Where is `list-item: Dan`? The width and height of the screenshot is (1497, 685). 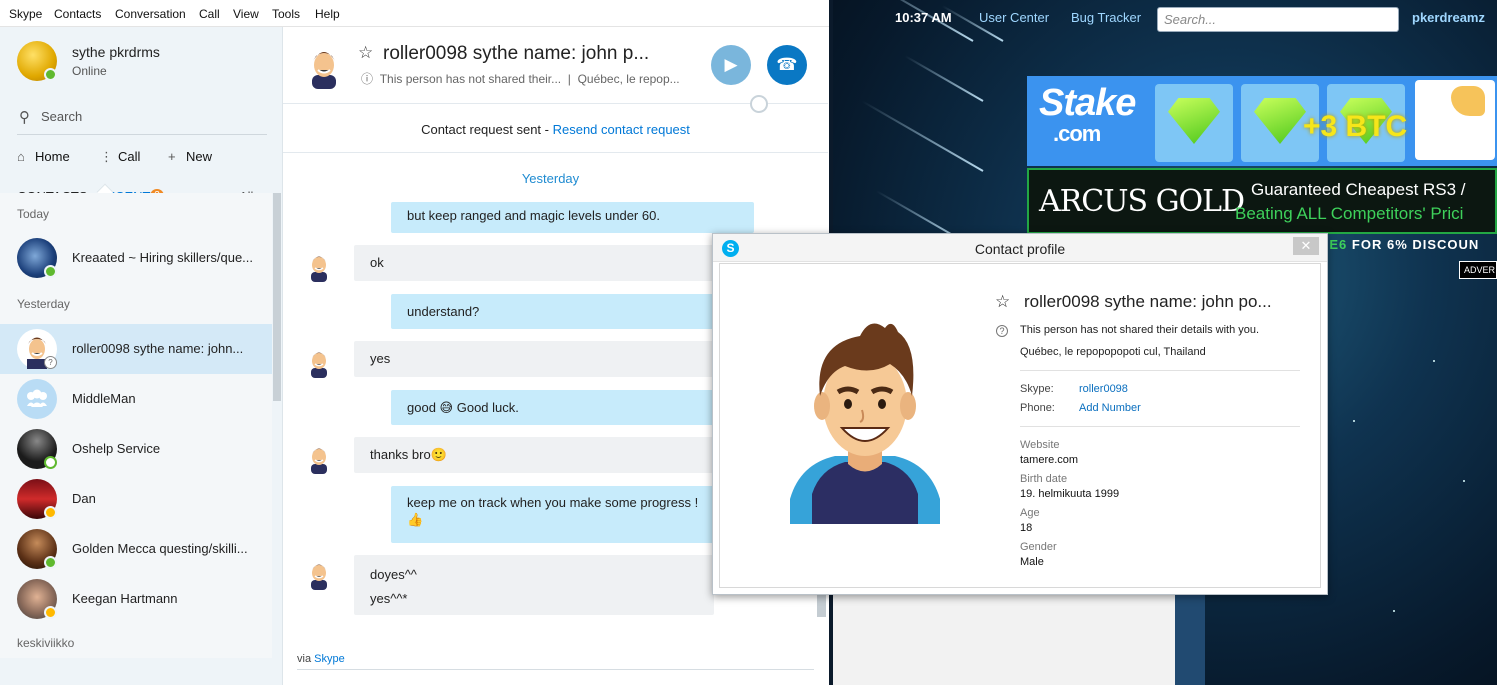
list-item: Dan is located at coordinates (136, 499).